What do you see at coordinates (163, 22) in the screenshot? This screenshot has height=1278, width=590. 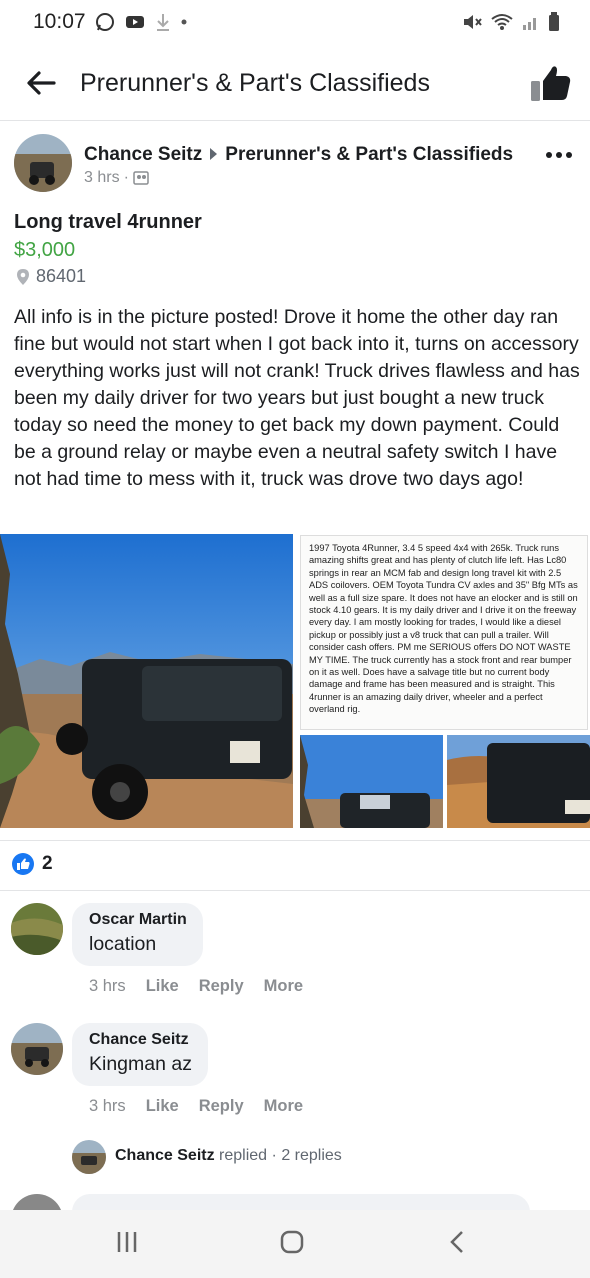 I see `download-icon` at bounding box center [163, 22].